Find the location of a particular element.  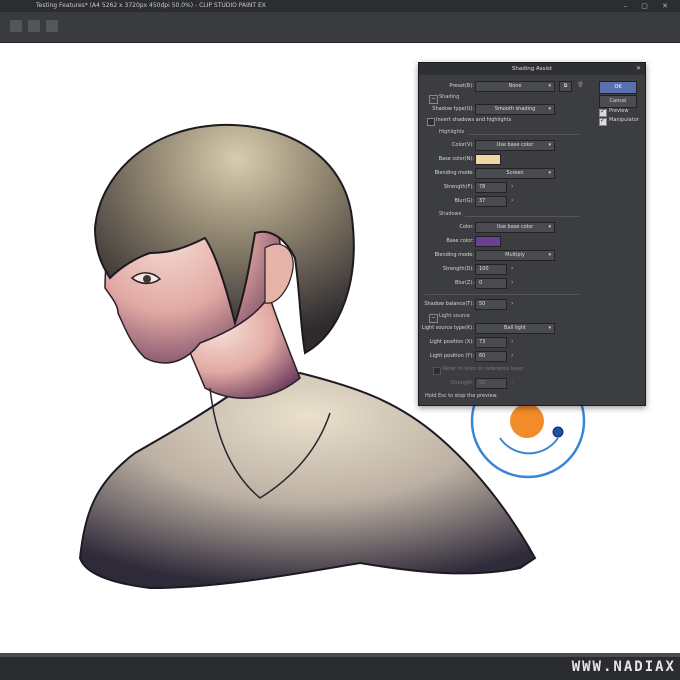

sh-blur-input: 0 is located at coordinates (491, 283).